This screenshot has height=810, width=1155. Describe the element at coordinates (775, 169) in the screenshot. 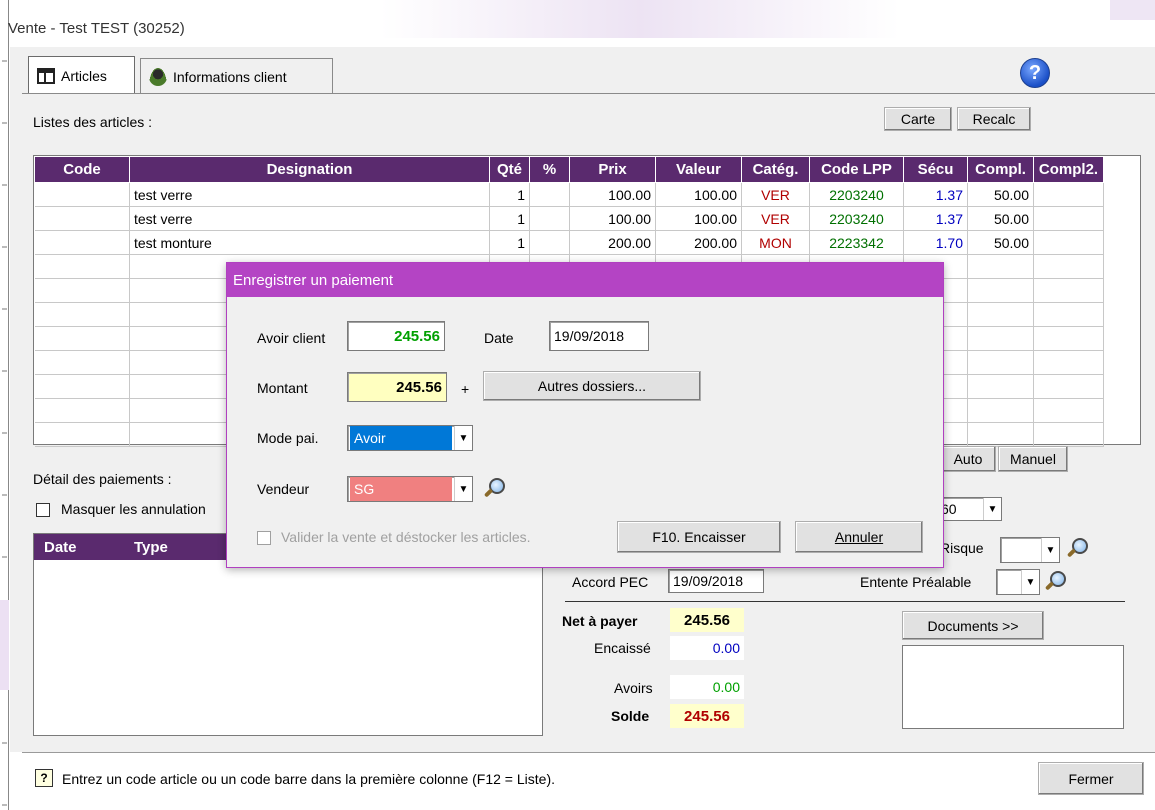

I see `column-header: Catég.` at that location.